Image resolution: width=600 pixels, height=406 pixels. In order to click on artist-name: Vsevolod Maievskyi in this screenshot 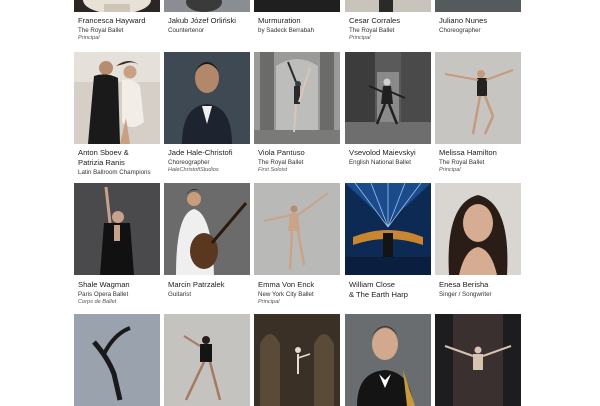, I will do `click(382, 152)`.